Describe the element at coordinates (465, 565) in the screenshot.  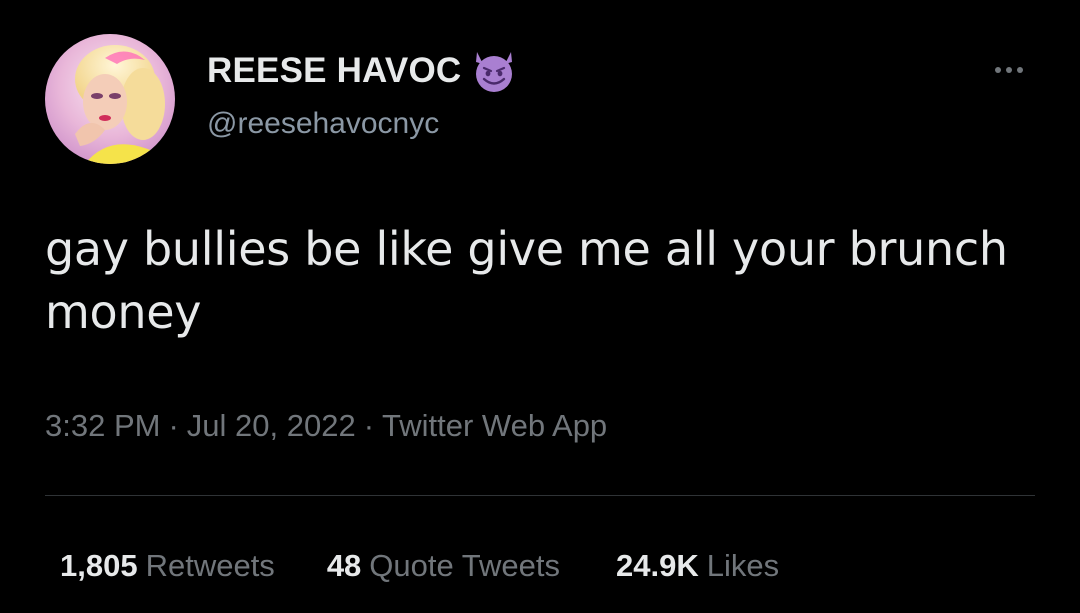
I see `quote-tweets-label: Quote Tweets` at that location.